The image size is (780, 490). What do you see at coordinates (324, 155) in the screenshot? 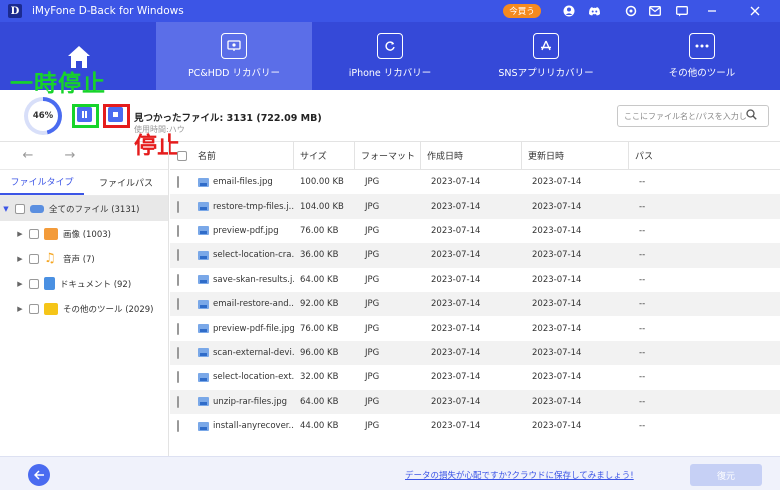
I see `column-header-size: サイズ` at bounding box center [324, 155].